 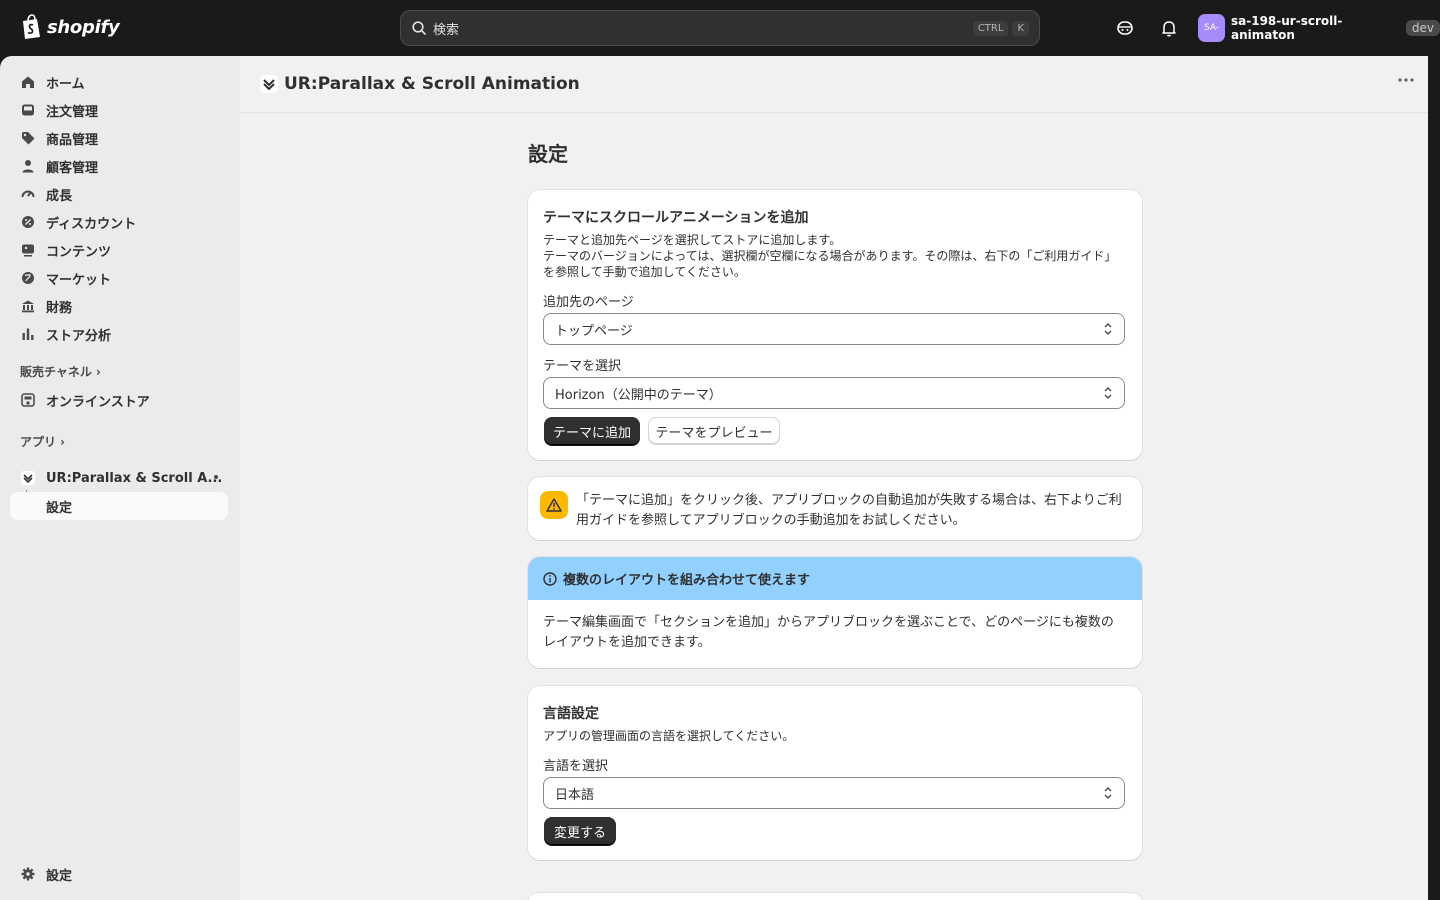 What do you see at coordinates (1287, 28) in the screenshot?
I see `store-name: sa-198-ur-scroll-animaton` at bounding box center [1287, 28].